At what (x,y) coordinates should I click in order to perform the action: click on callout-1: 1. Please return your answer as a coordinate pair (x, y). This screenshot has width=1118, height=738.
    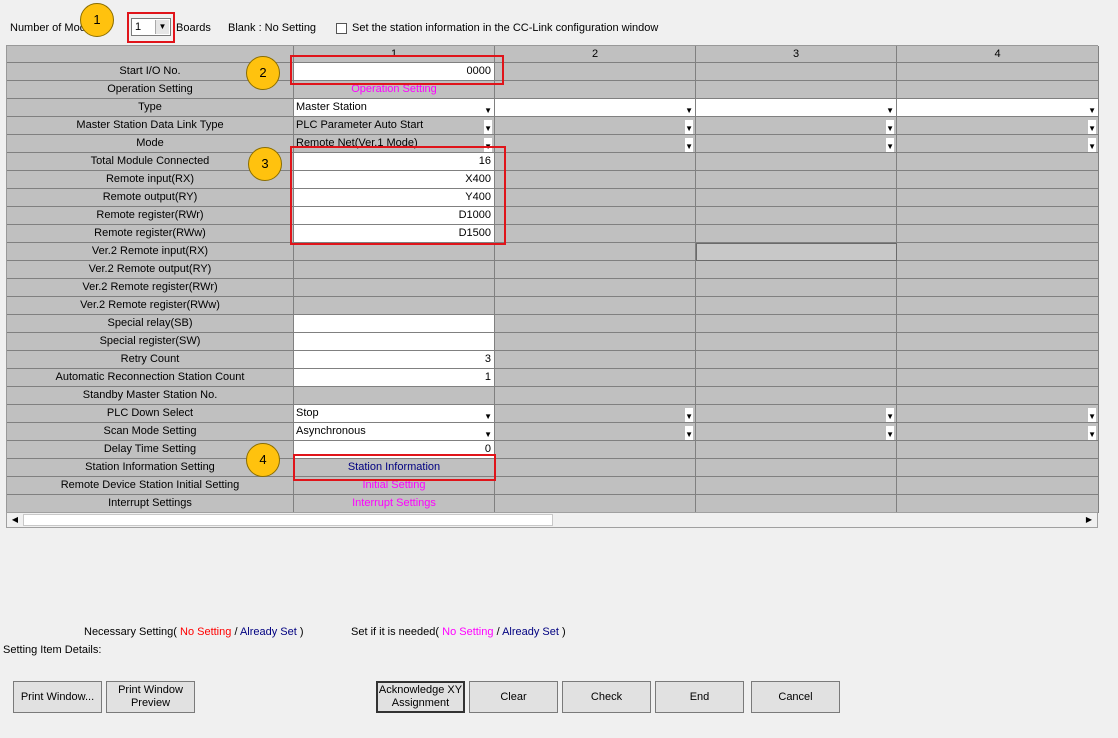
    Looking at the image, I should click on (97, 20).